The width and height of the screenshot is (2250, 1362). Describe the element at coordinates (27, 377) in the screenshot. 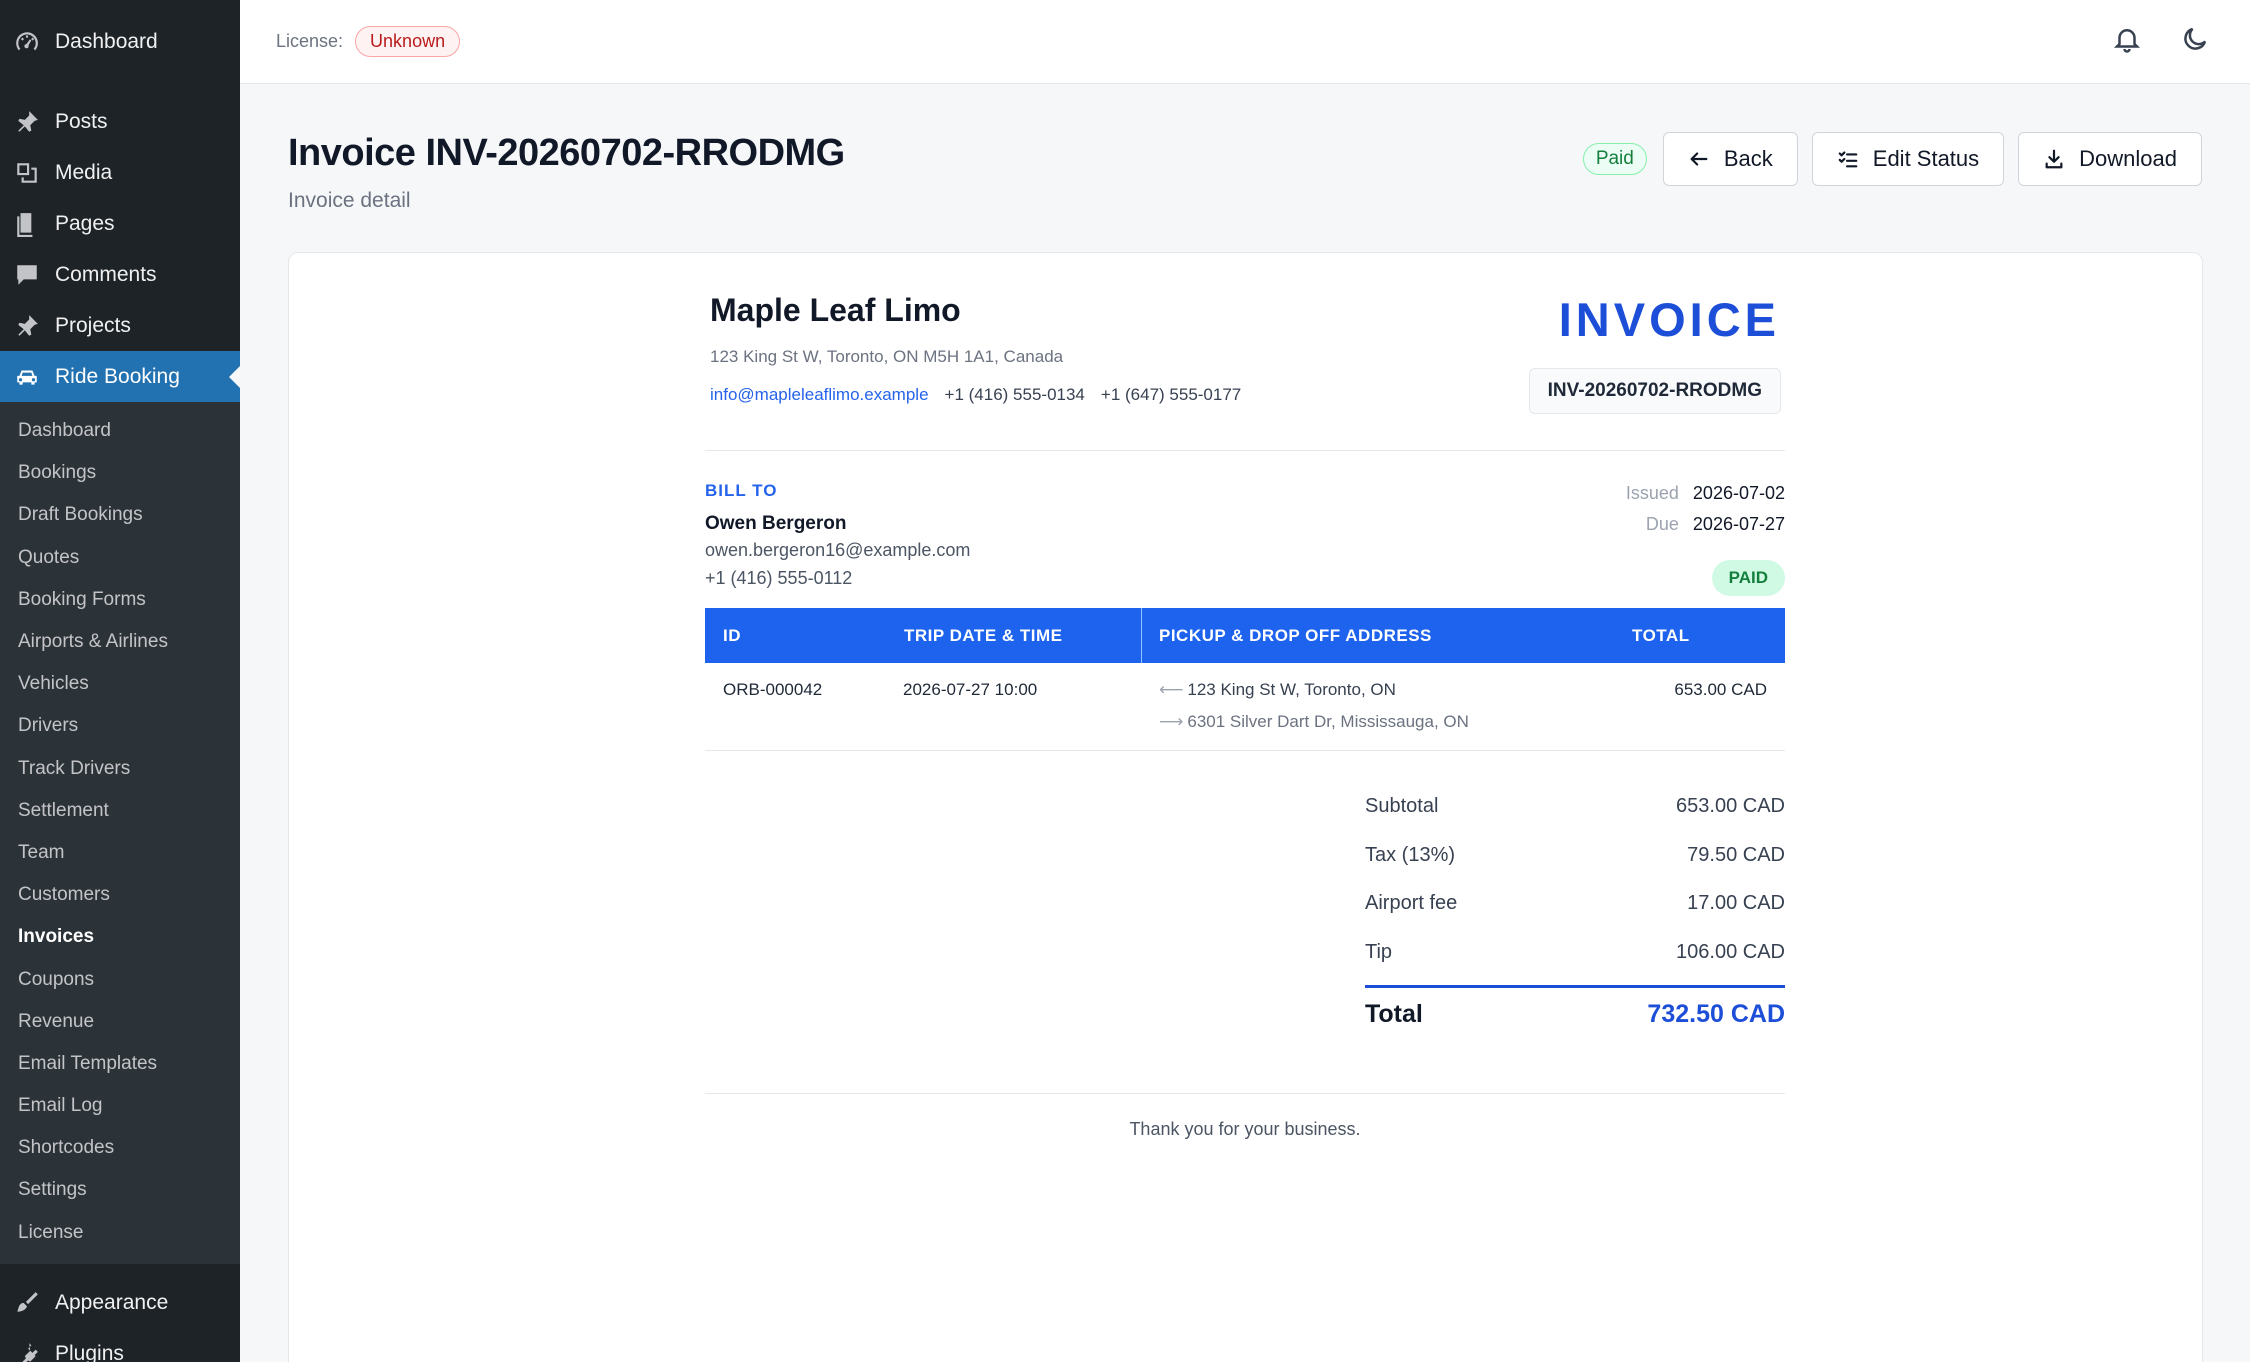

I see `car-icon` at that location.